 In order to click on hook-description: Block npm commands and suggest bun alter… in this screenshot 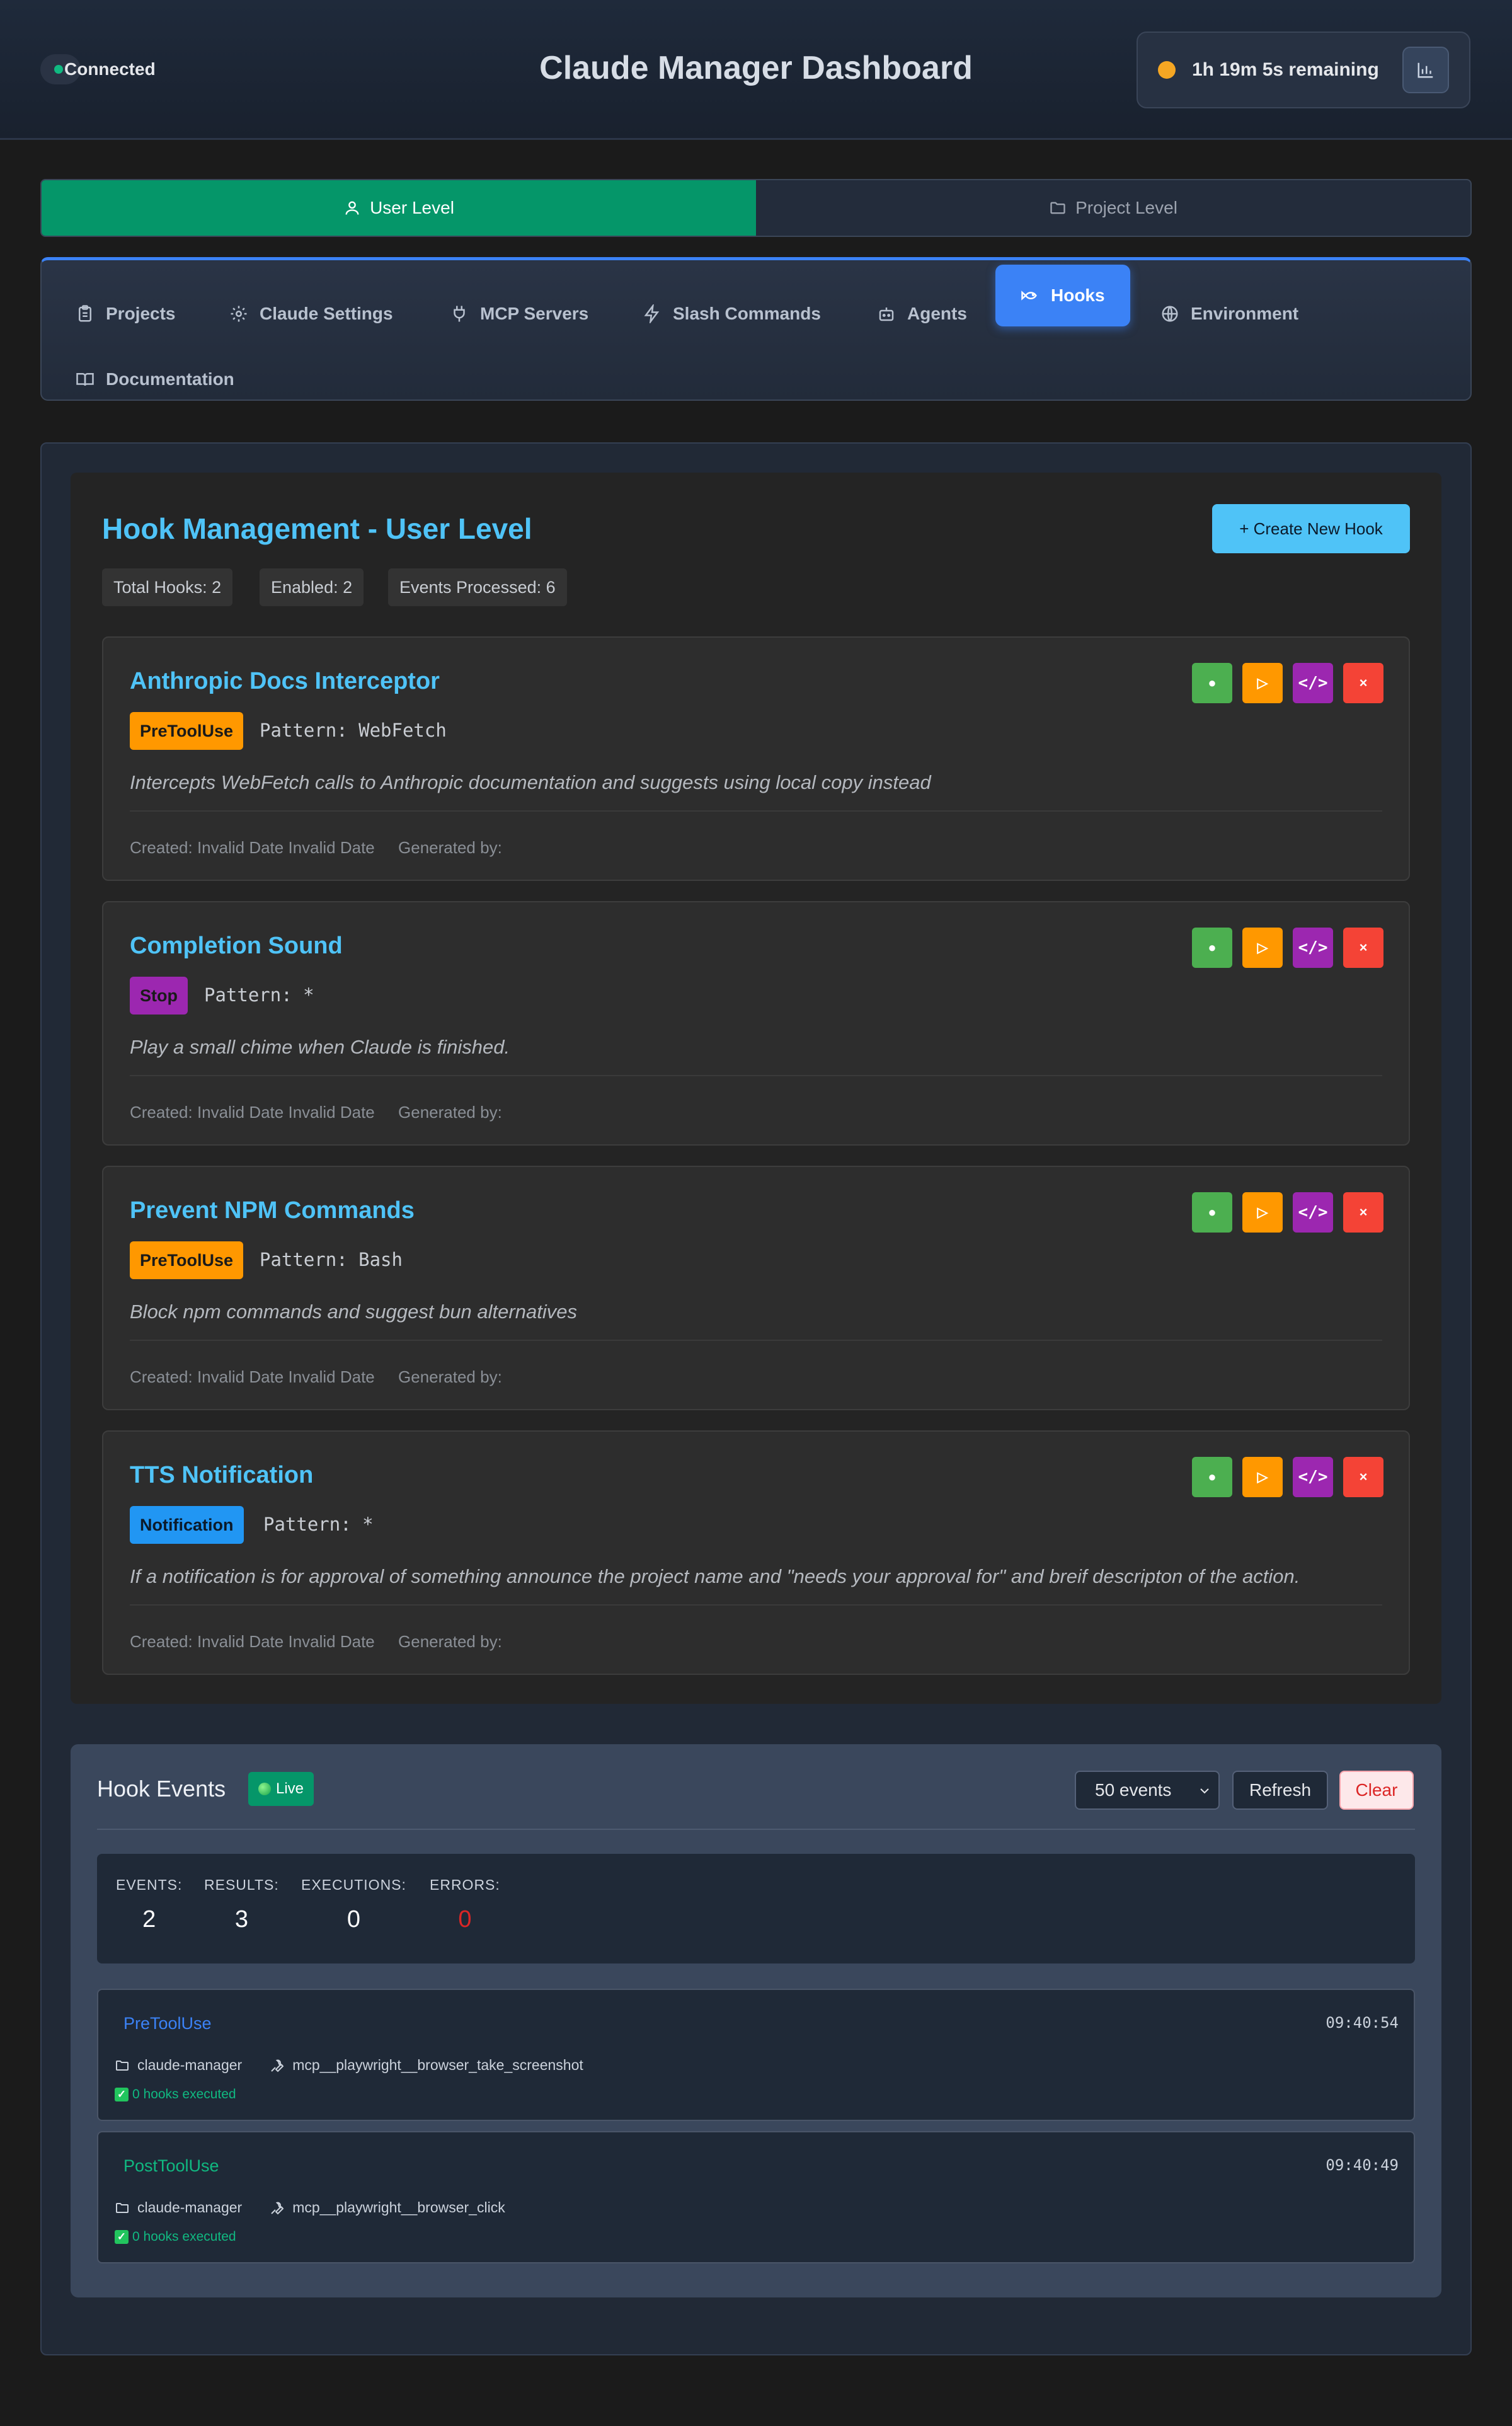, I will do `click(353, 1312)`.